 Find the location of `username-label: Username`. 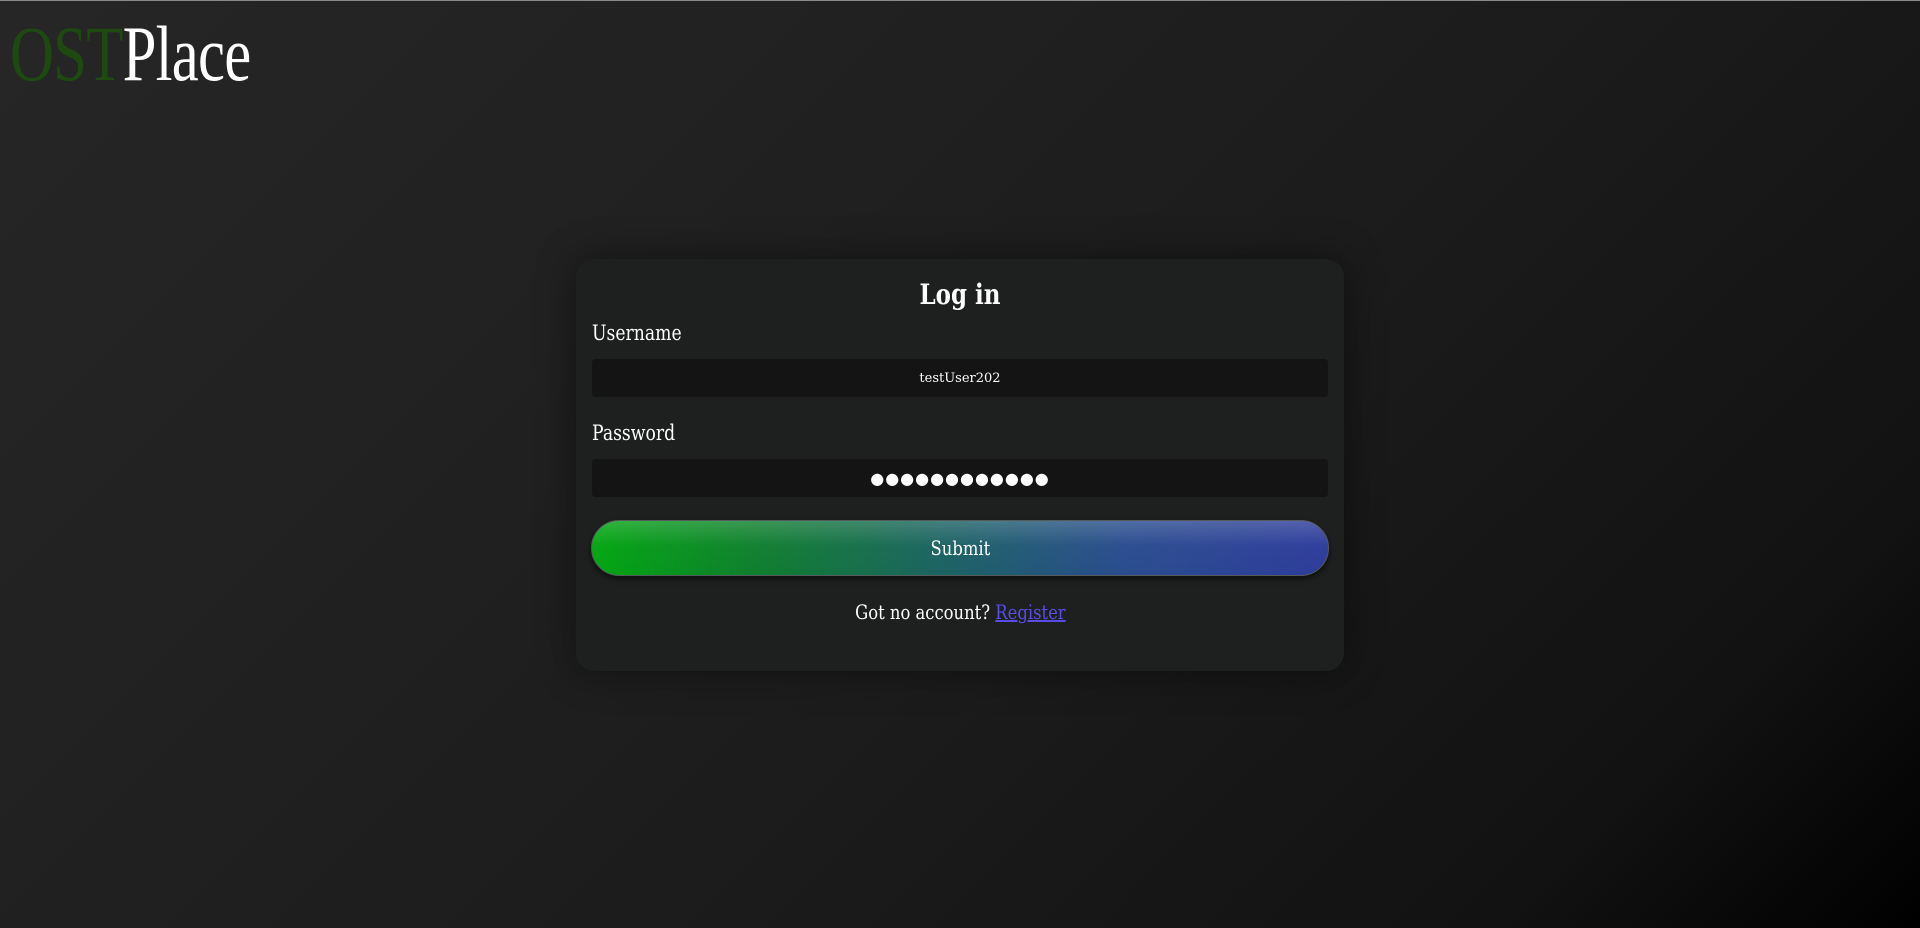

username-label: Username is located at coordinates (637, 333).